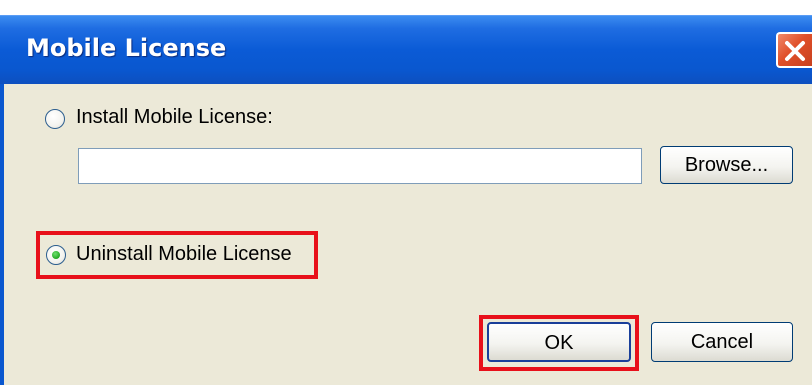 The image size is (812, 385). Describe the element at coordinates (360, 166) in the screenshot. I see `license-path-input` at that location.